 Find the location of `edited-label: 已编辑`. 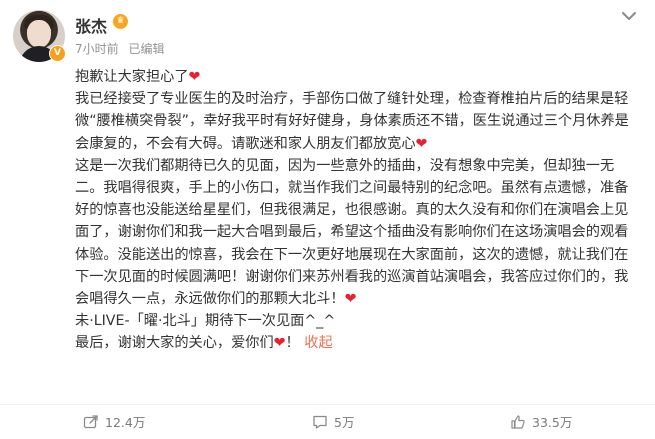

edited-label: 已编辑 is located at coordinates (146, 49).